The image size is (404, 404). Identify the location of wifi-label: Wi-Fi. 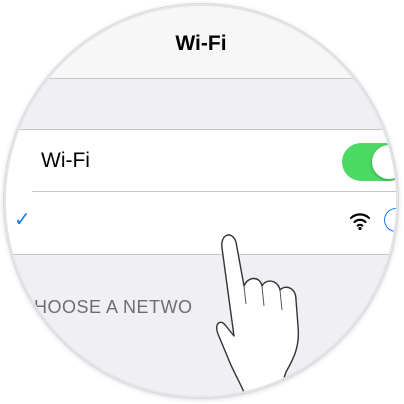
(65, 160).